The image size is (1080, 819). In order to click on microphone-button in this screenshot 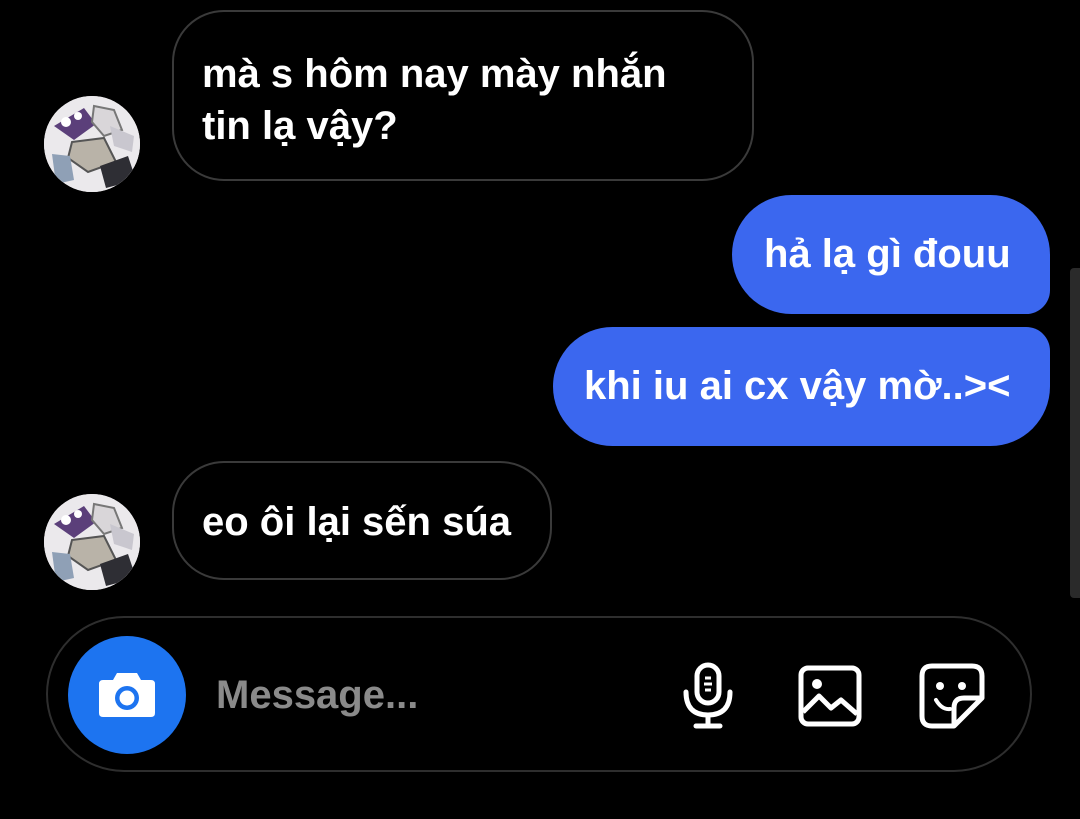, I will do `click(708, 696)`.